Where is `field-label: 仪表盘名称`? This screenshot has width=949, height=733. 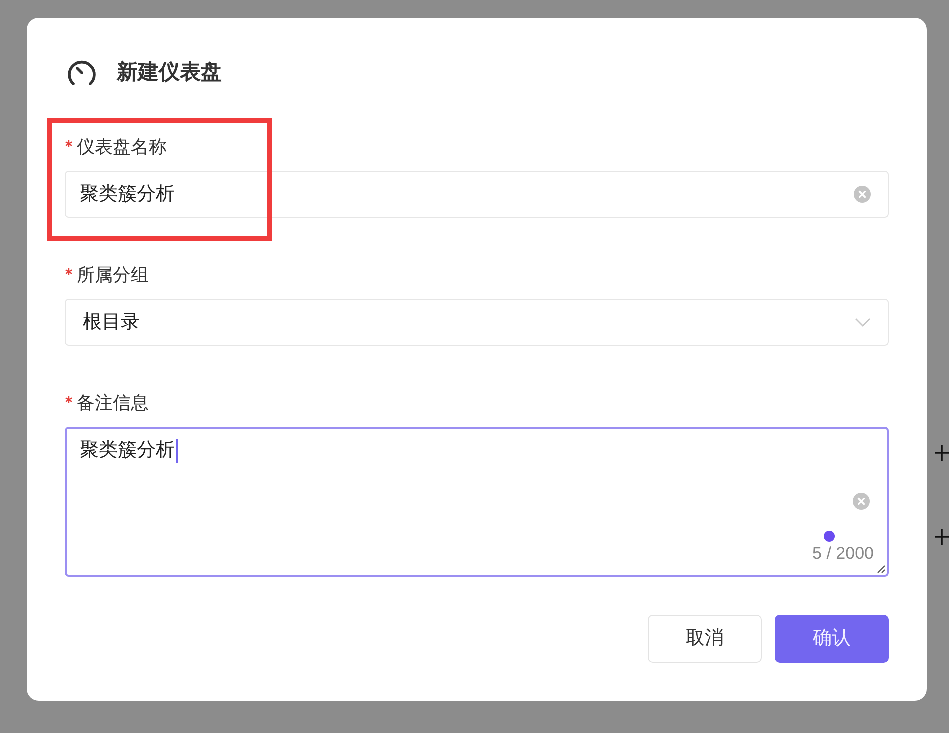 field-label: 仪表盘名称 is located at coordinates (122, 147).